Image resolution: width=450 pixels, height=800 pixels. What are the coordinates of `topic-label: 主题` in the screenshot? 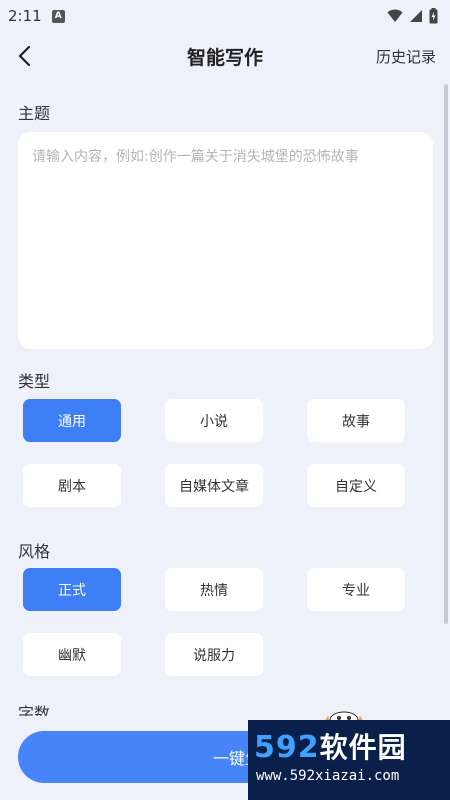 It's located at (34, 113).